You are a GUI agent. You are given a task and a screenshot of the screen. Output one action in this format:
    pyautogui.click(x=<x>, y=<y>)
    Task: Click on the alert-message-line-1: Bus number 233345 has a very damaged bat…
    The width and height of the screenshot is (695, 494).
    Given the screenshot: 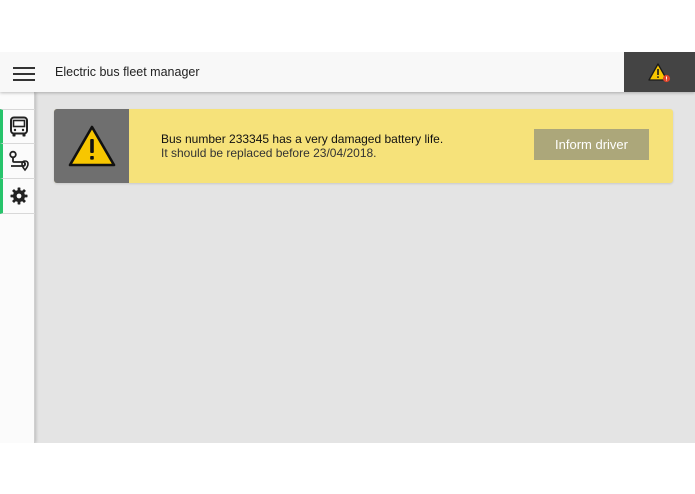 What is the action you would take?
    pyautogui.click(x=302, y=139)
    